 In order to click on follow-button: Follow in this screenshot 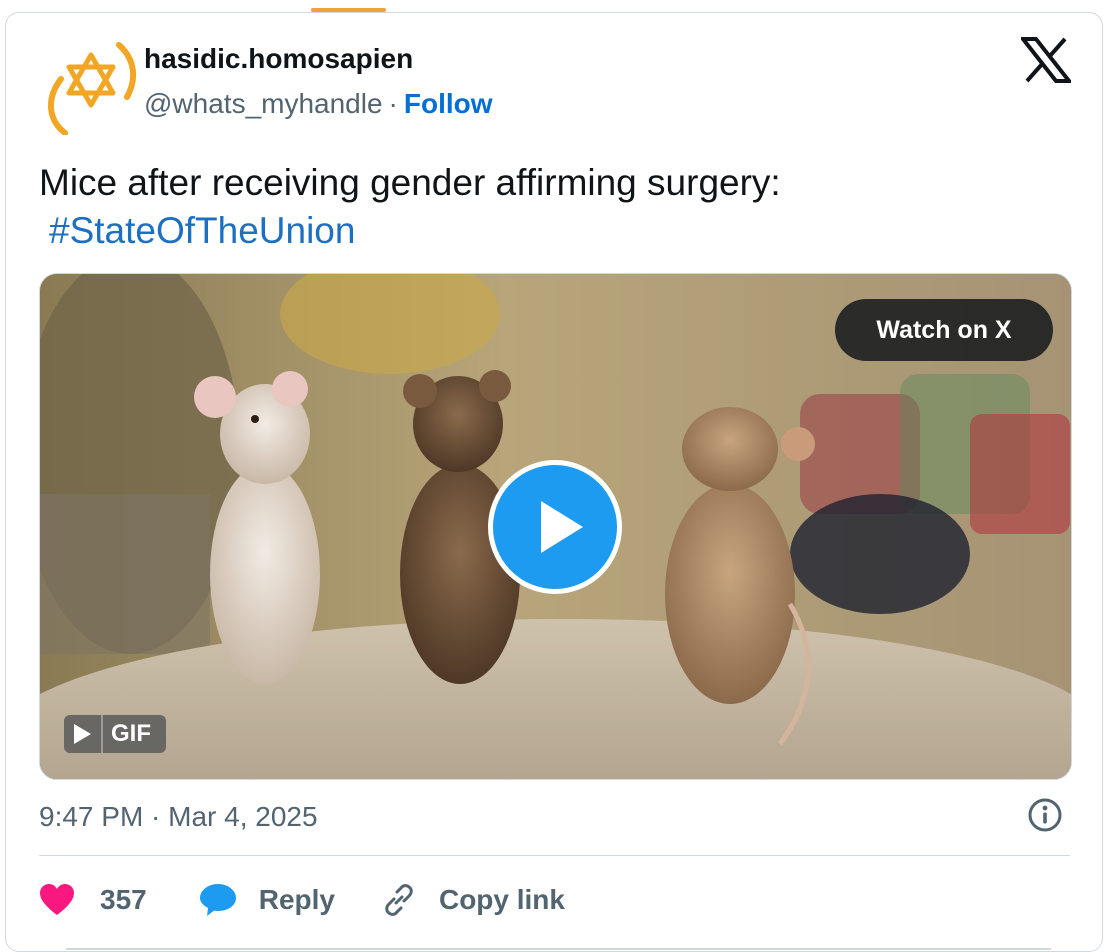, I will do `click(448, 103)`.